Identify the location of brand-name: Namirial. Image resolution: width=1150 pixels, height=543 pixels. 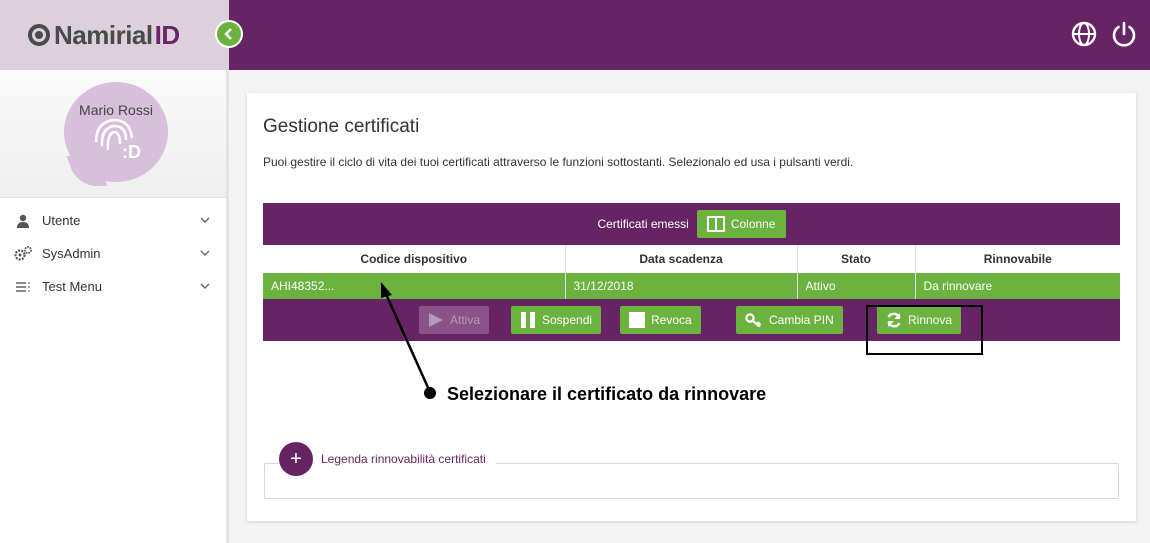
(103, 34).